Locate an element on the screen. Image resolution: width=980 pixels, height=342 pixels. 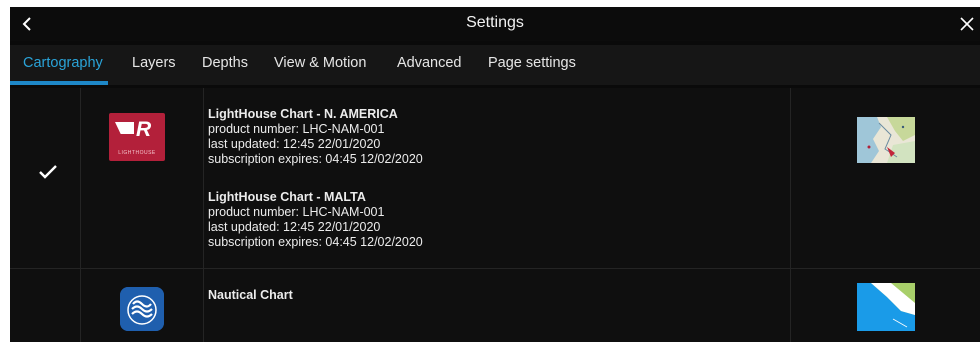
title-bar: Settings is located at coordinates (495, 24).